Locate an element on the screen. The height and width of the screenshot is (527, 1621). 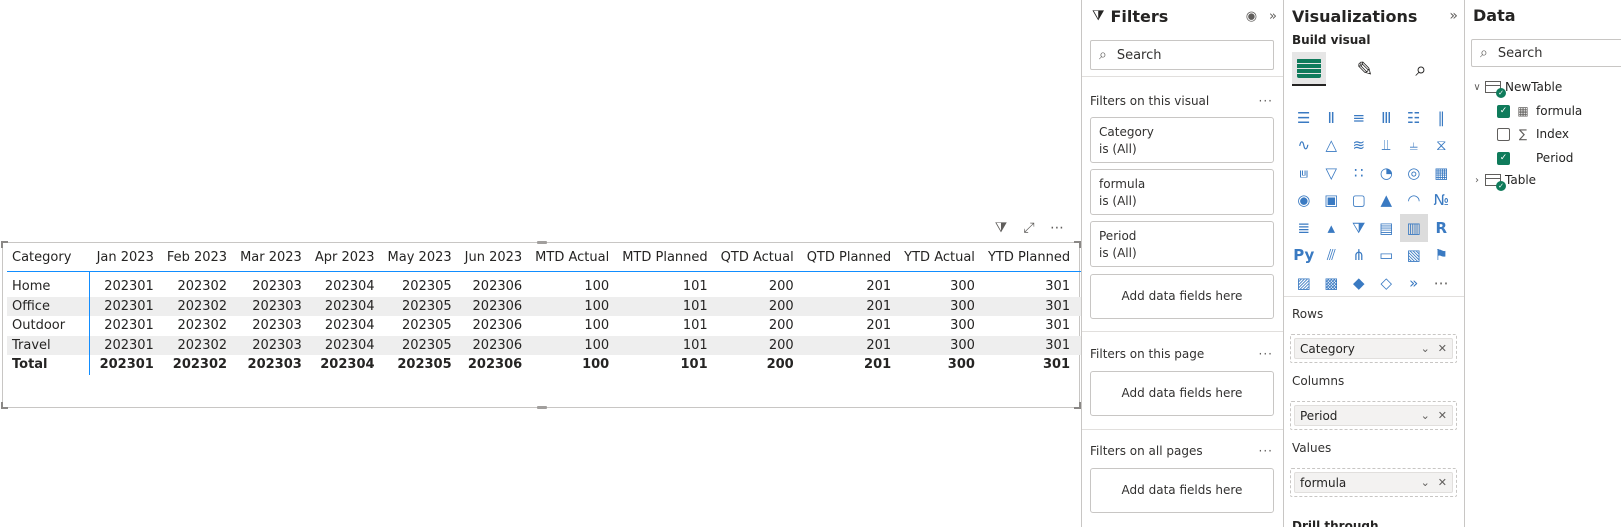
qna-icon: ▭ is located at coordinates (1387, 256).